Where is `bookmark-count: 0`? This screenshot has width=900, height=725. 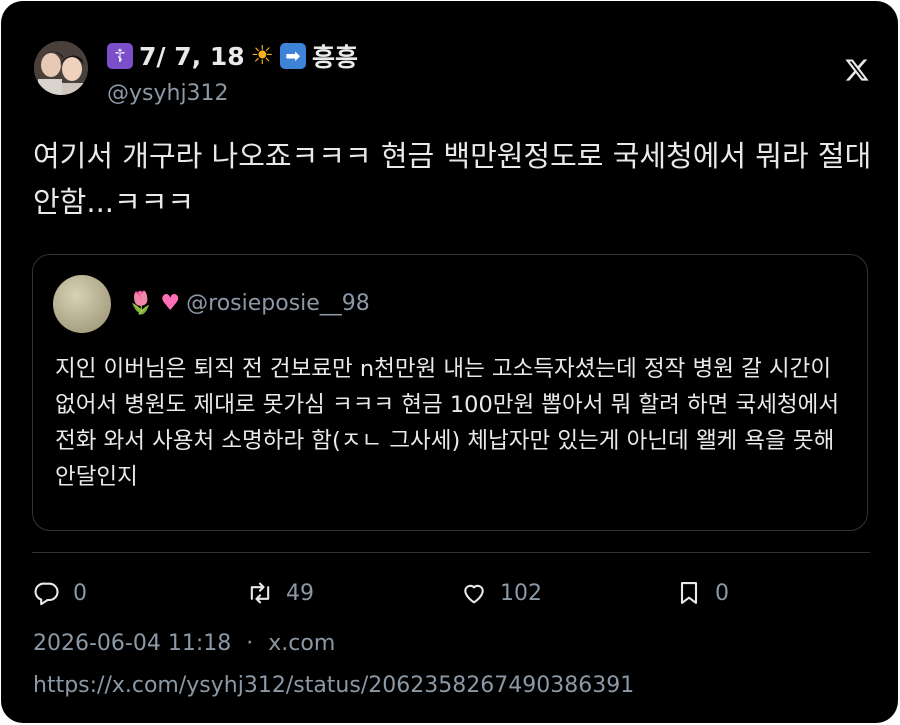 bookmark-count: 0 is located at coordinates (722, 593).